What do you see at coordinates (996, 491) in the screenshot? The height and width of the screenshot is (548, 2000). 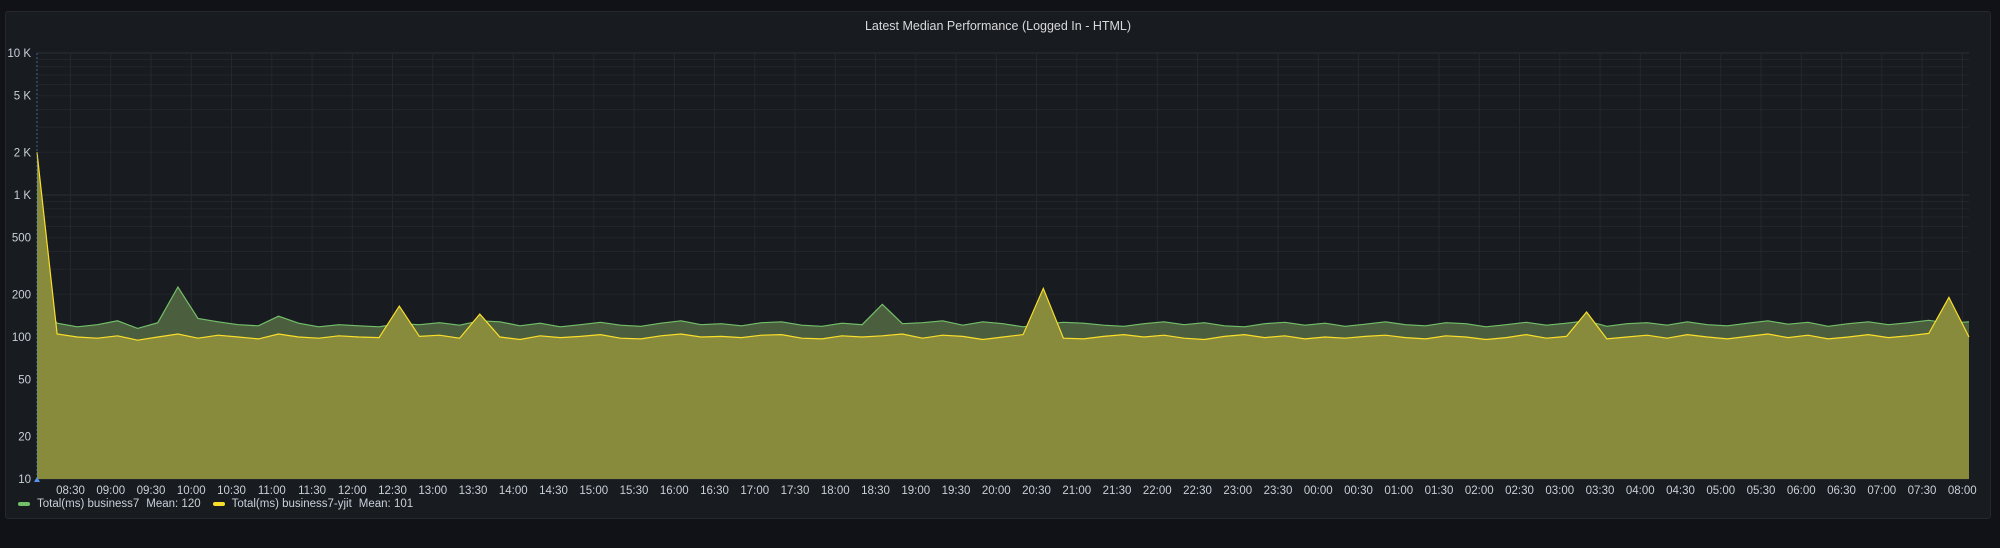 I see `x-tick-label: 20:00` at bounding box center [996, 491].